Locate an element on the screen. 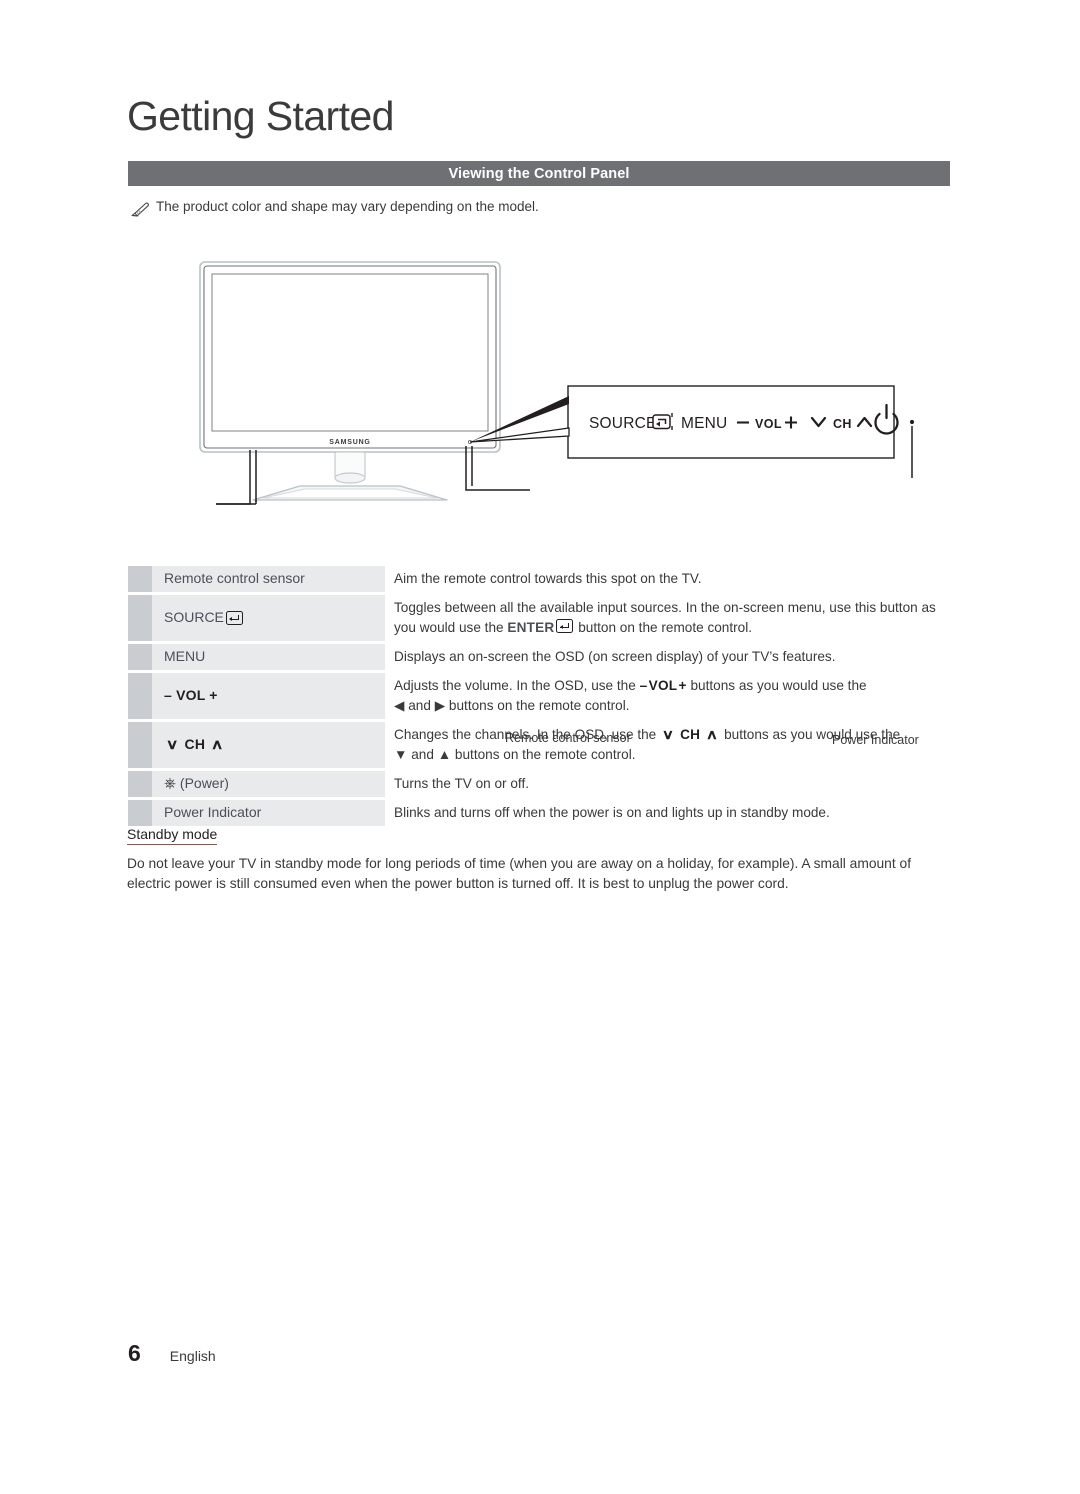 The image size is (1080, 1494). callout-ch-label: CH is located at coordinates (842, 424).